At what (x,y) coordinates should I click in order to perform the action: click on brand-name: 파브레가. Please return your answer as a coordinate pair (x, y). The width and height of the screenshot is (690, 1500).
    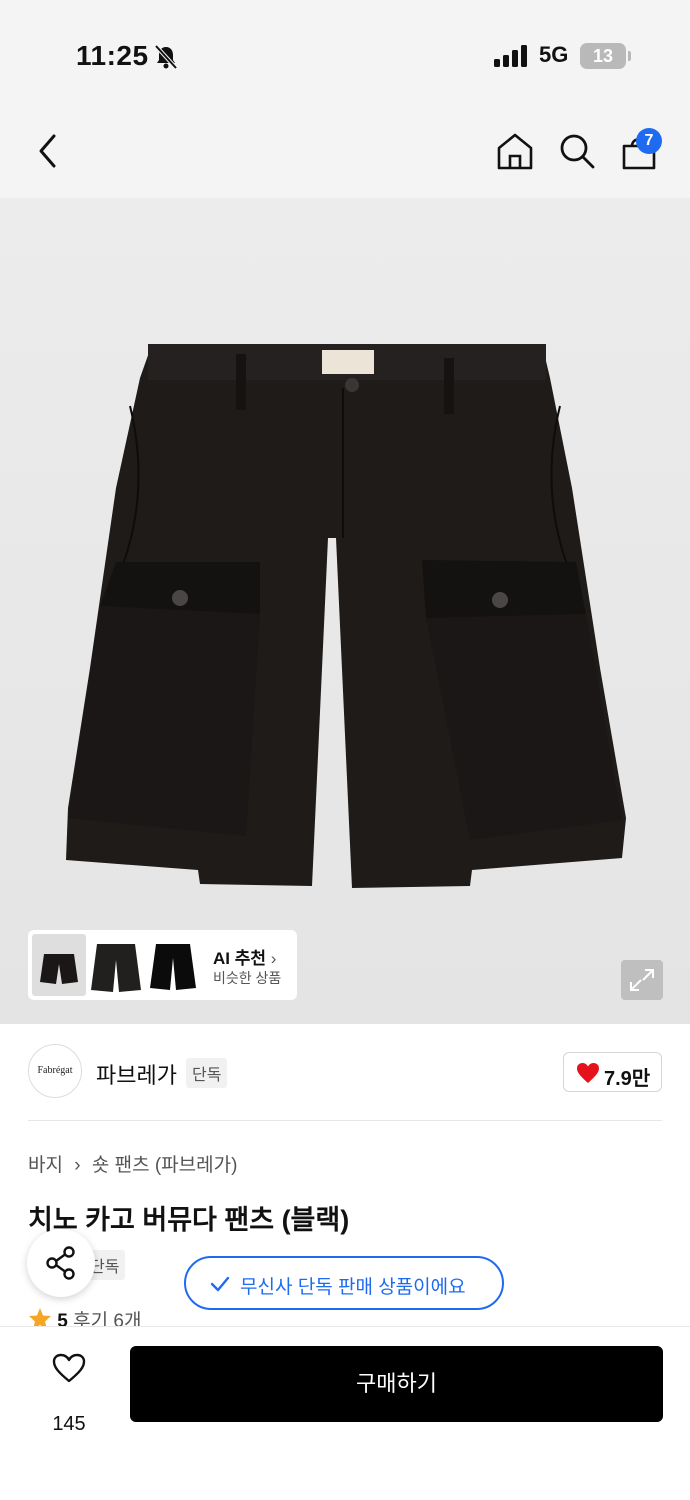
    Looking at the image, I should click on (136, 1074).